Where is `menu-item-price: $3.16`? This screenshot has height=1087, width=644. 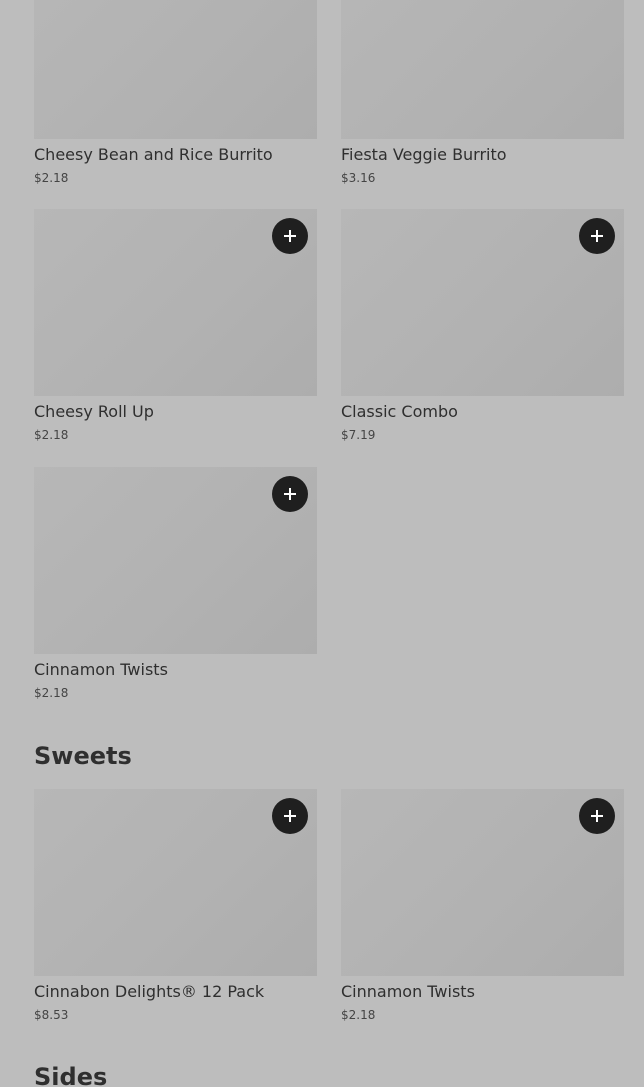 menu-item-price: $3.16 is located at coordinates (358, 178).